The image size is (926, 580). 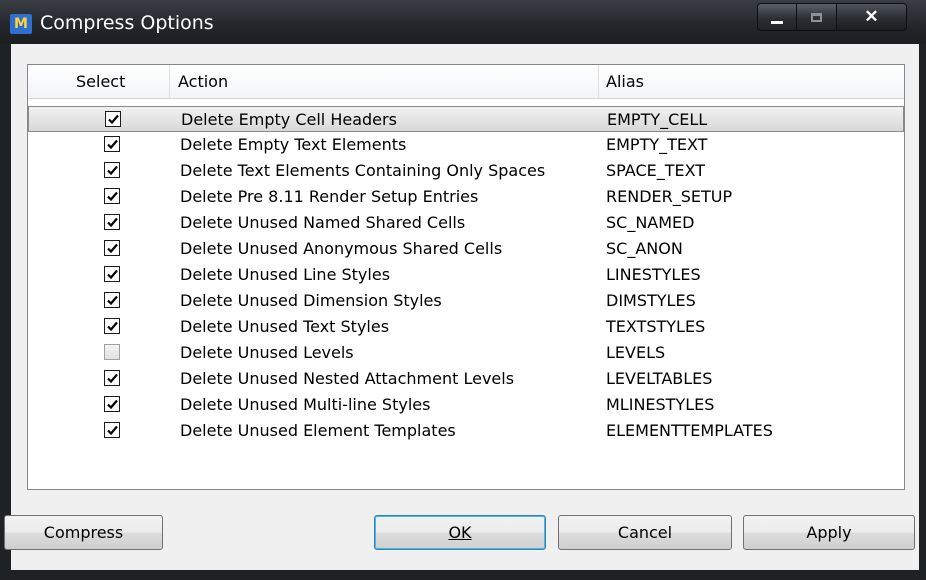 I want to click on alias-text: SC_NAMED, so click(x=650, y=222).